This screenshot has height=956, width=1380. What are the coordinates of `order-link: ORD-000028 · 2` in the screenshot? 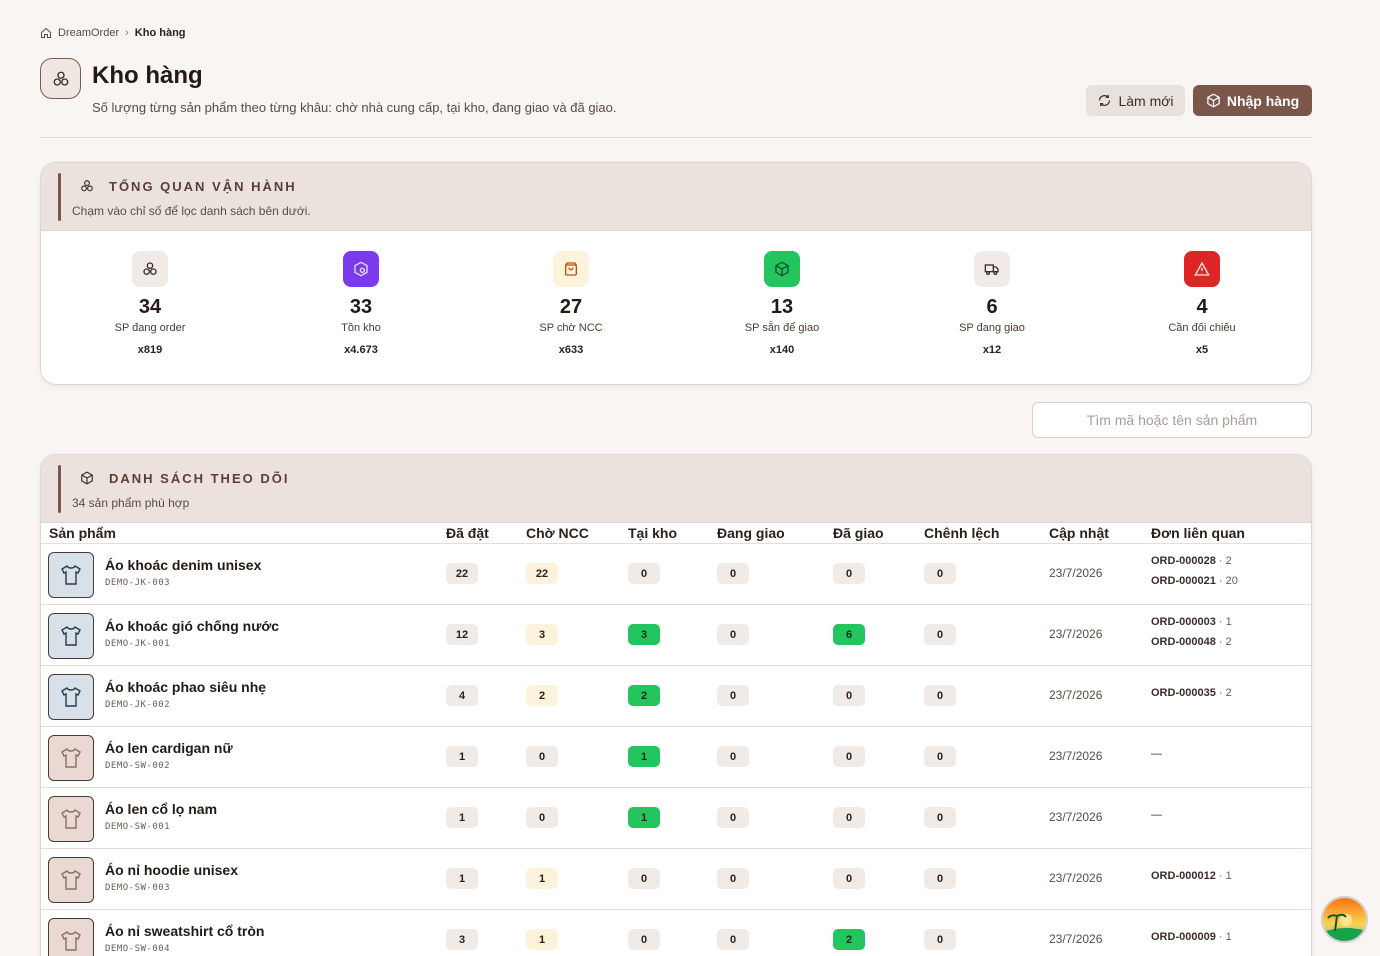 It's located at (1194, 565).